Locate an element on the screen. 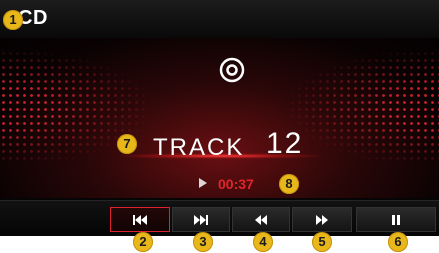 The image size is (439, 253). skip-previous-icon is located at coordinates (140, 219).